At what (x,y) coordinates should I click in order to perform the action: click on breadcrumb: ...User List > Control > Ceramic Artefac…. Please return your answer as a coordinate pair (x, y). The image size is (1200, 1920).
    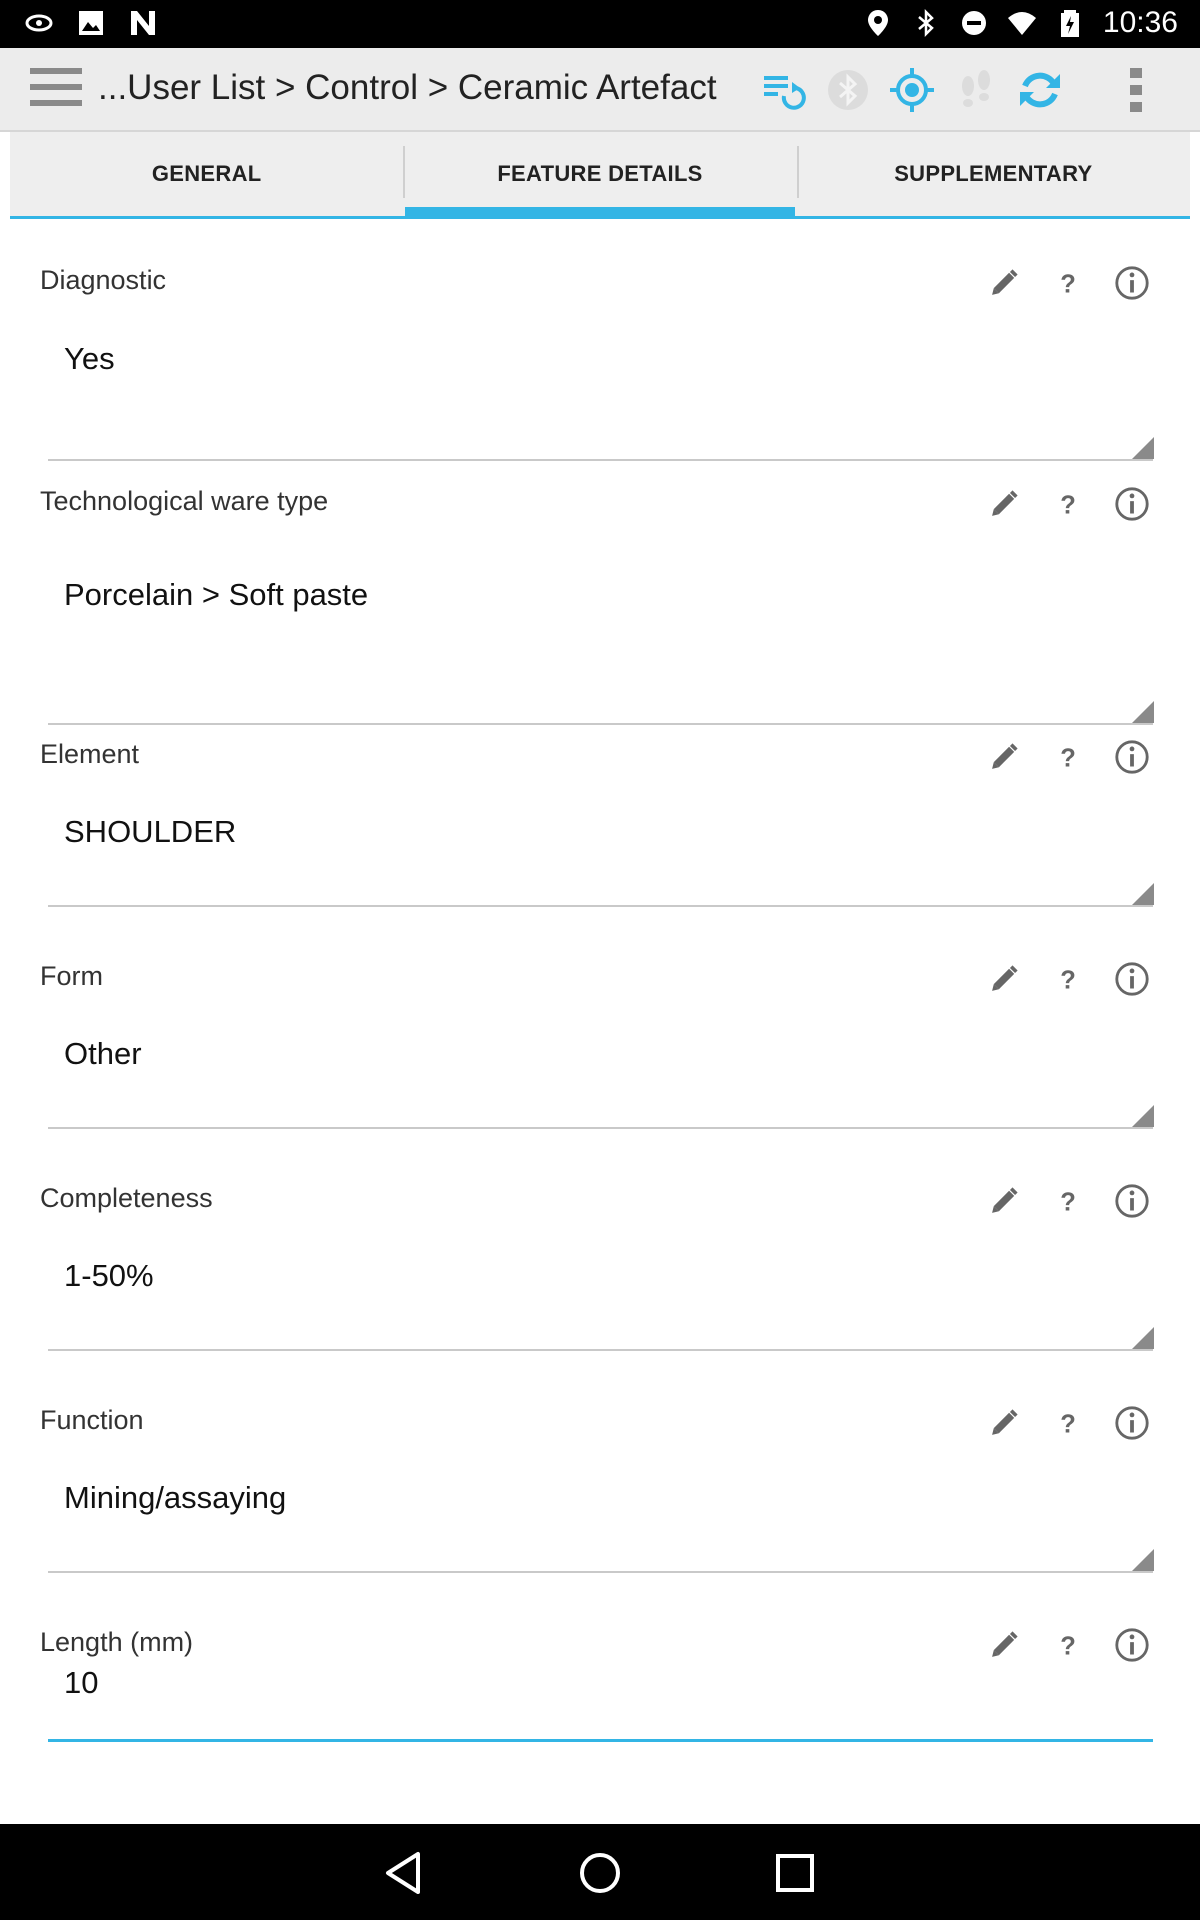
    Looking at the image, I should click on (407, 88).